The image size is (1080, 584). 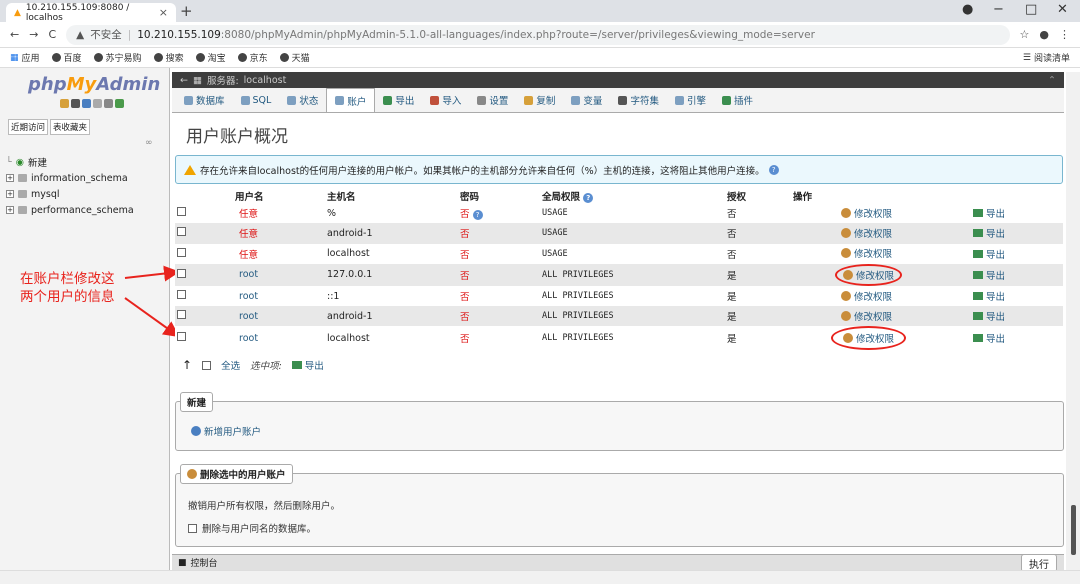 What do you see at coordinates (91, 13) in the screenshot?
I see `browser-tab: ▲ 10.210.155.109:8080 / localhos ×` at bounding box center [91, 13].